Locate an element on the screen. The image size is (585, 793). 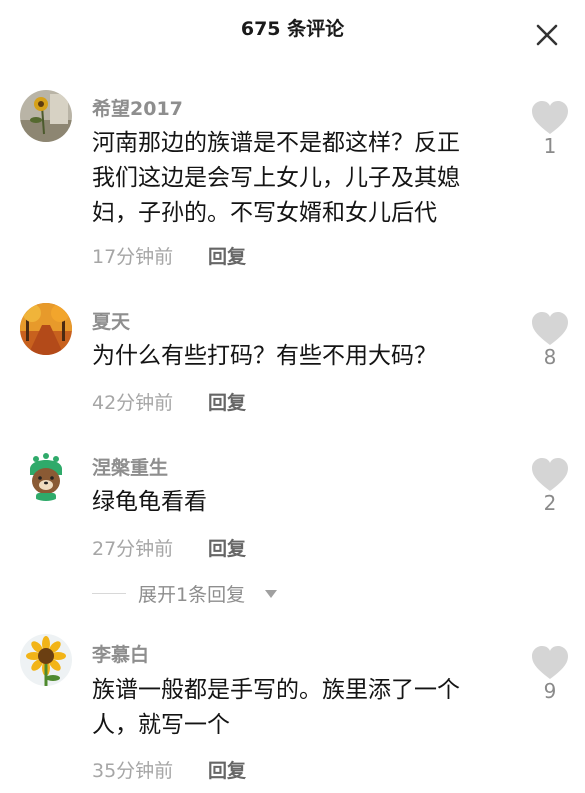
cartoon-bear-icon is located at coordinates (46, 475).